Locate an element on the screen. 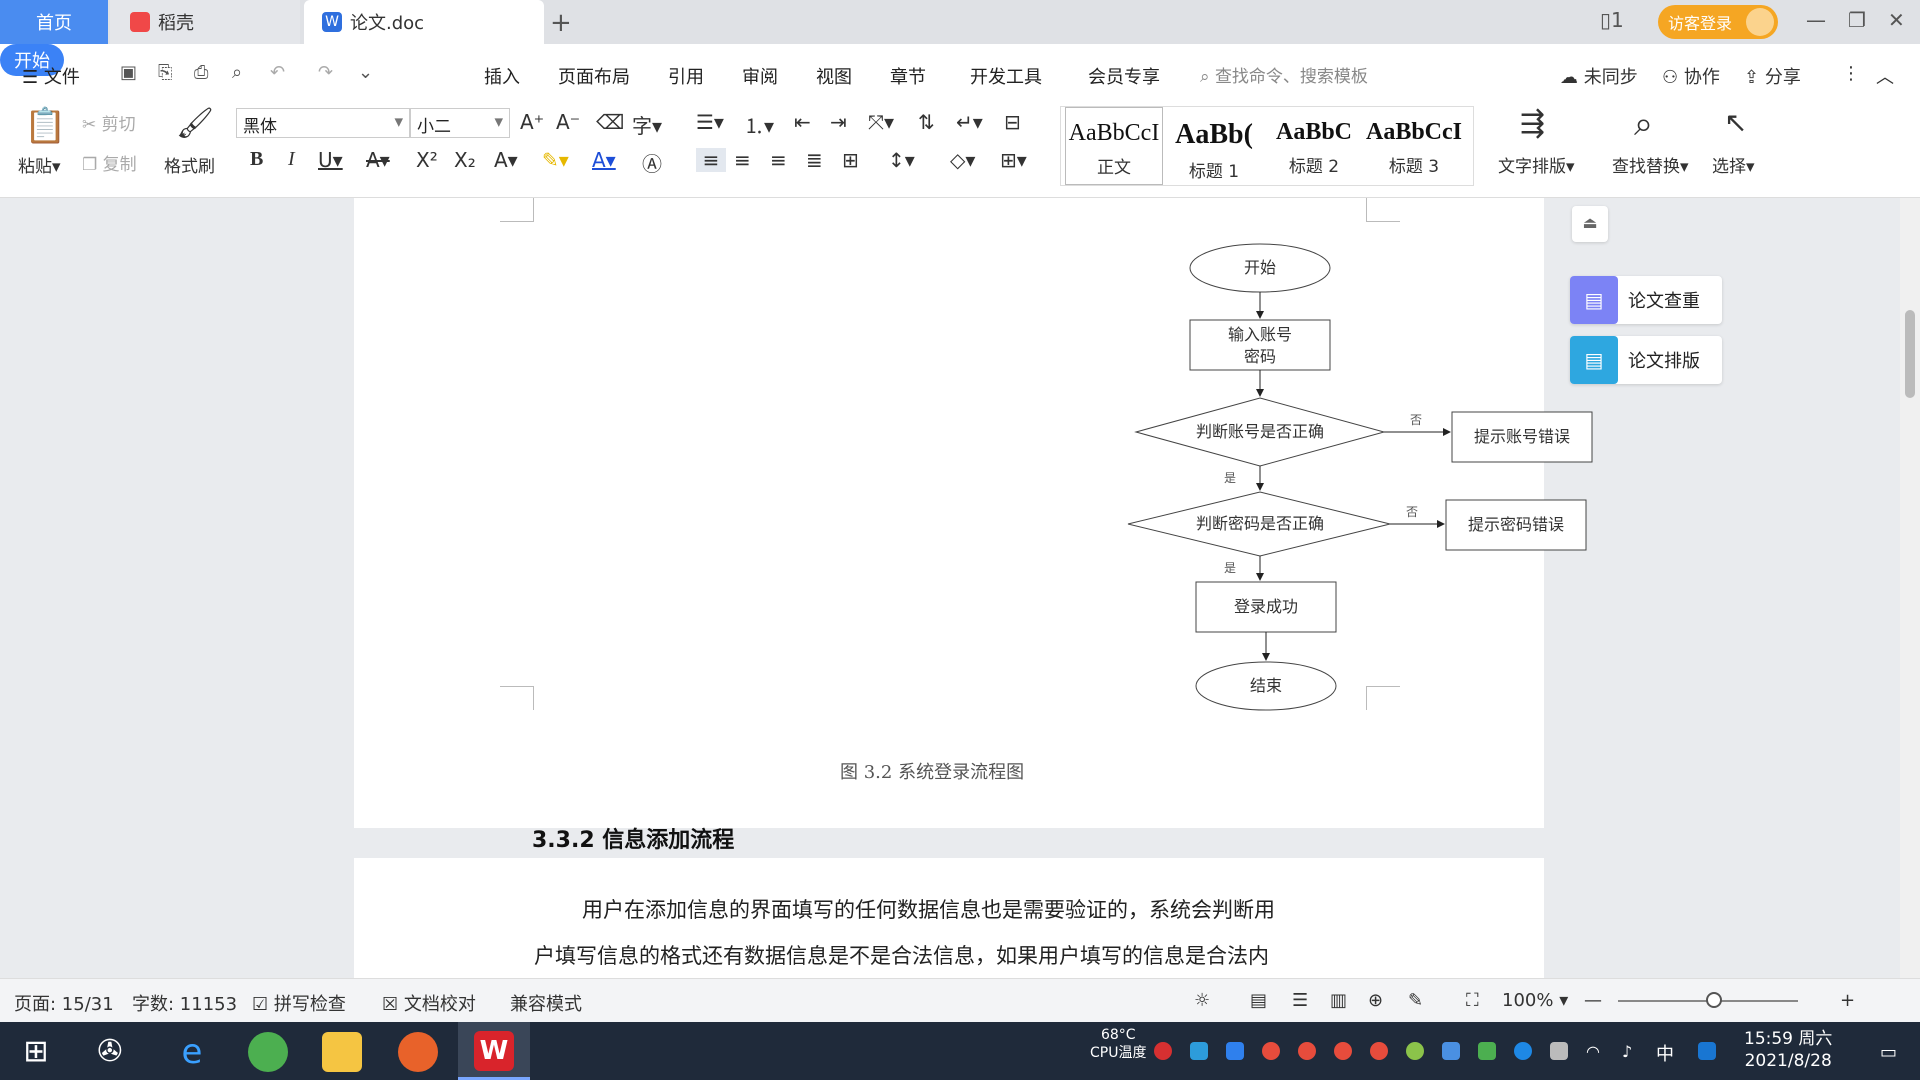 This screenshot has height=1080, width=1920. menu-member: 会员专享 is located at coordinates (1124, 76).